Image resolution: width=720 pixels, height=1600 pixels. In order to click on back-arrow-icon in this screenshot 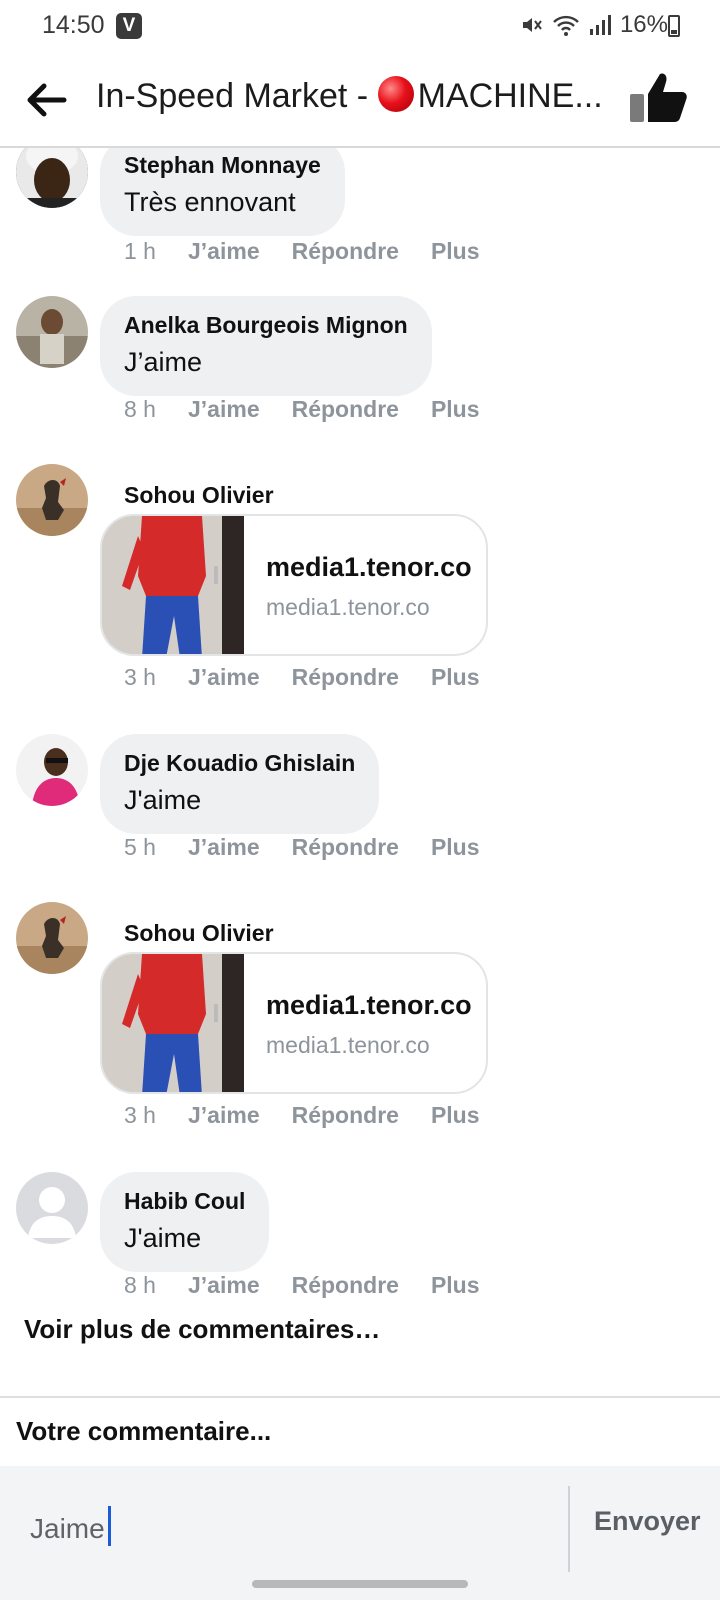, I will do `click(46, 100)`.